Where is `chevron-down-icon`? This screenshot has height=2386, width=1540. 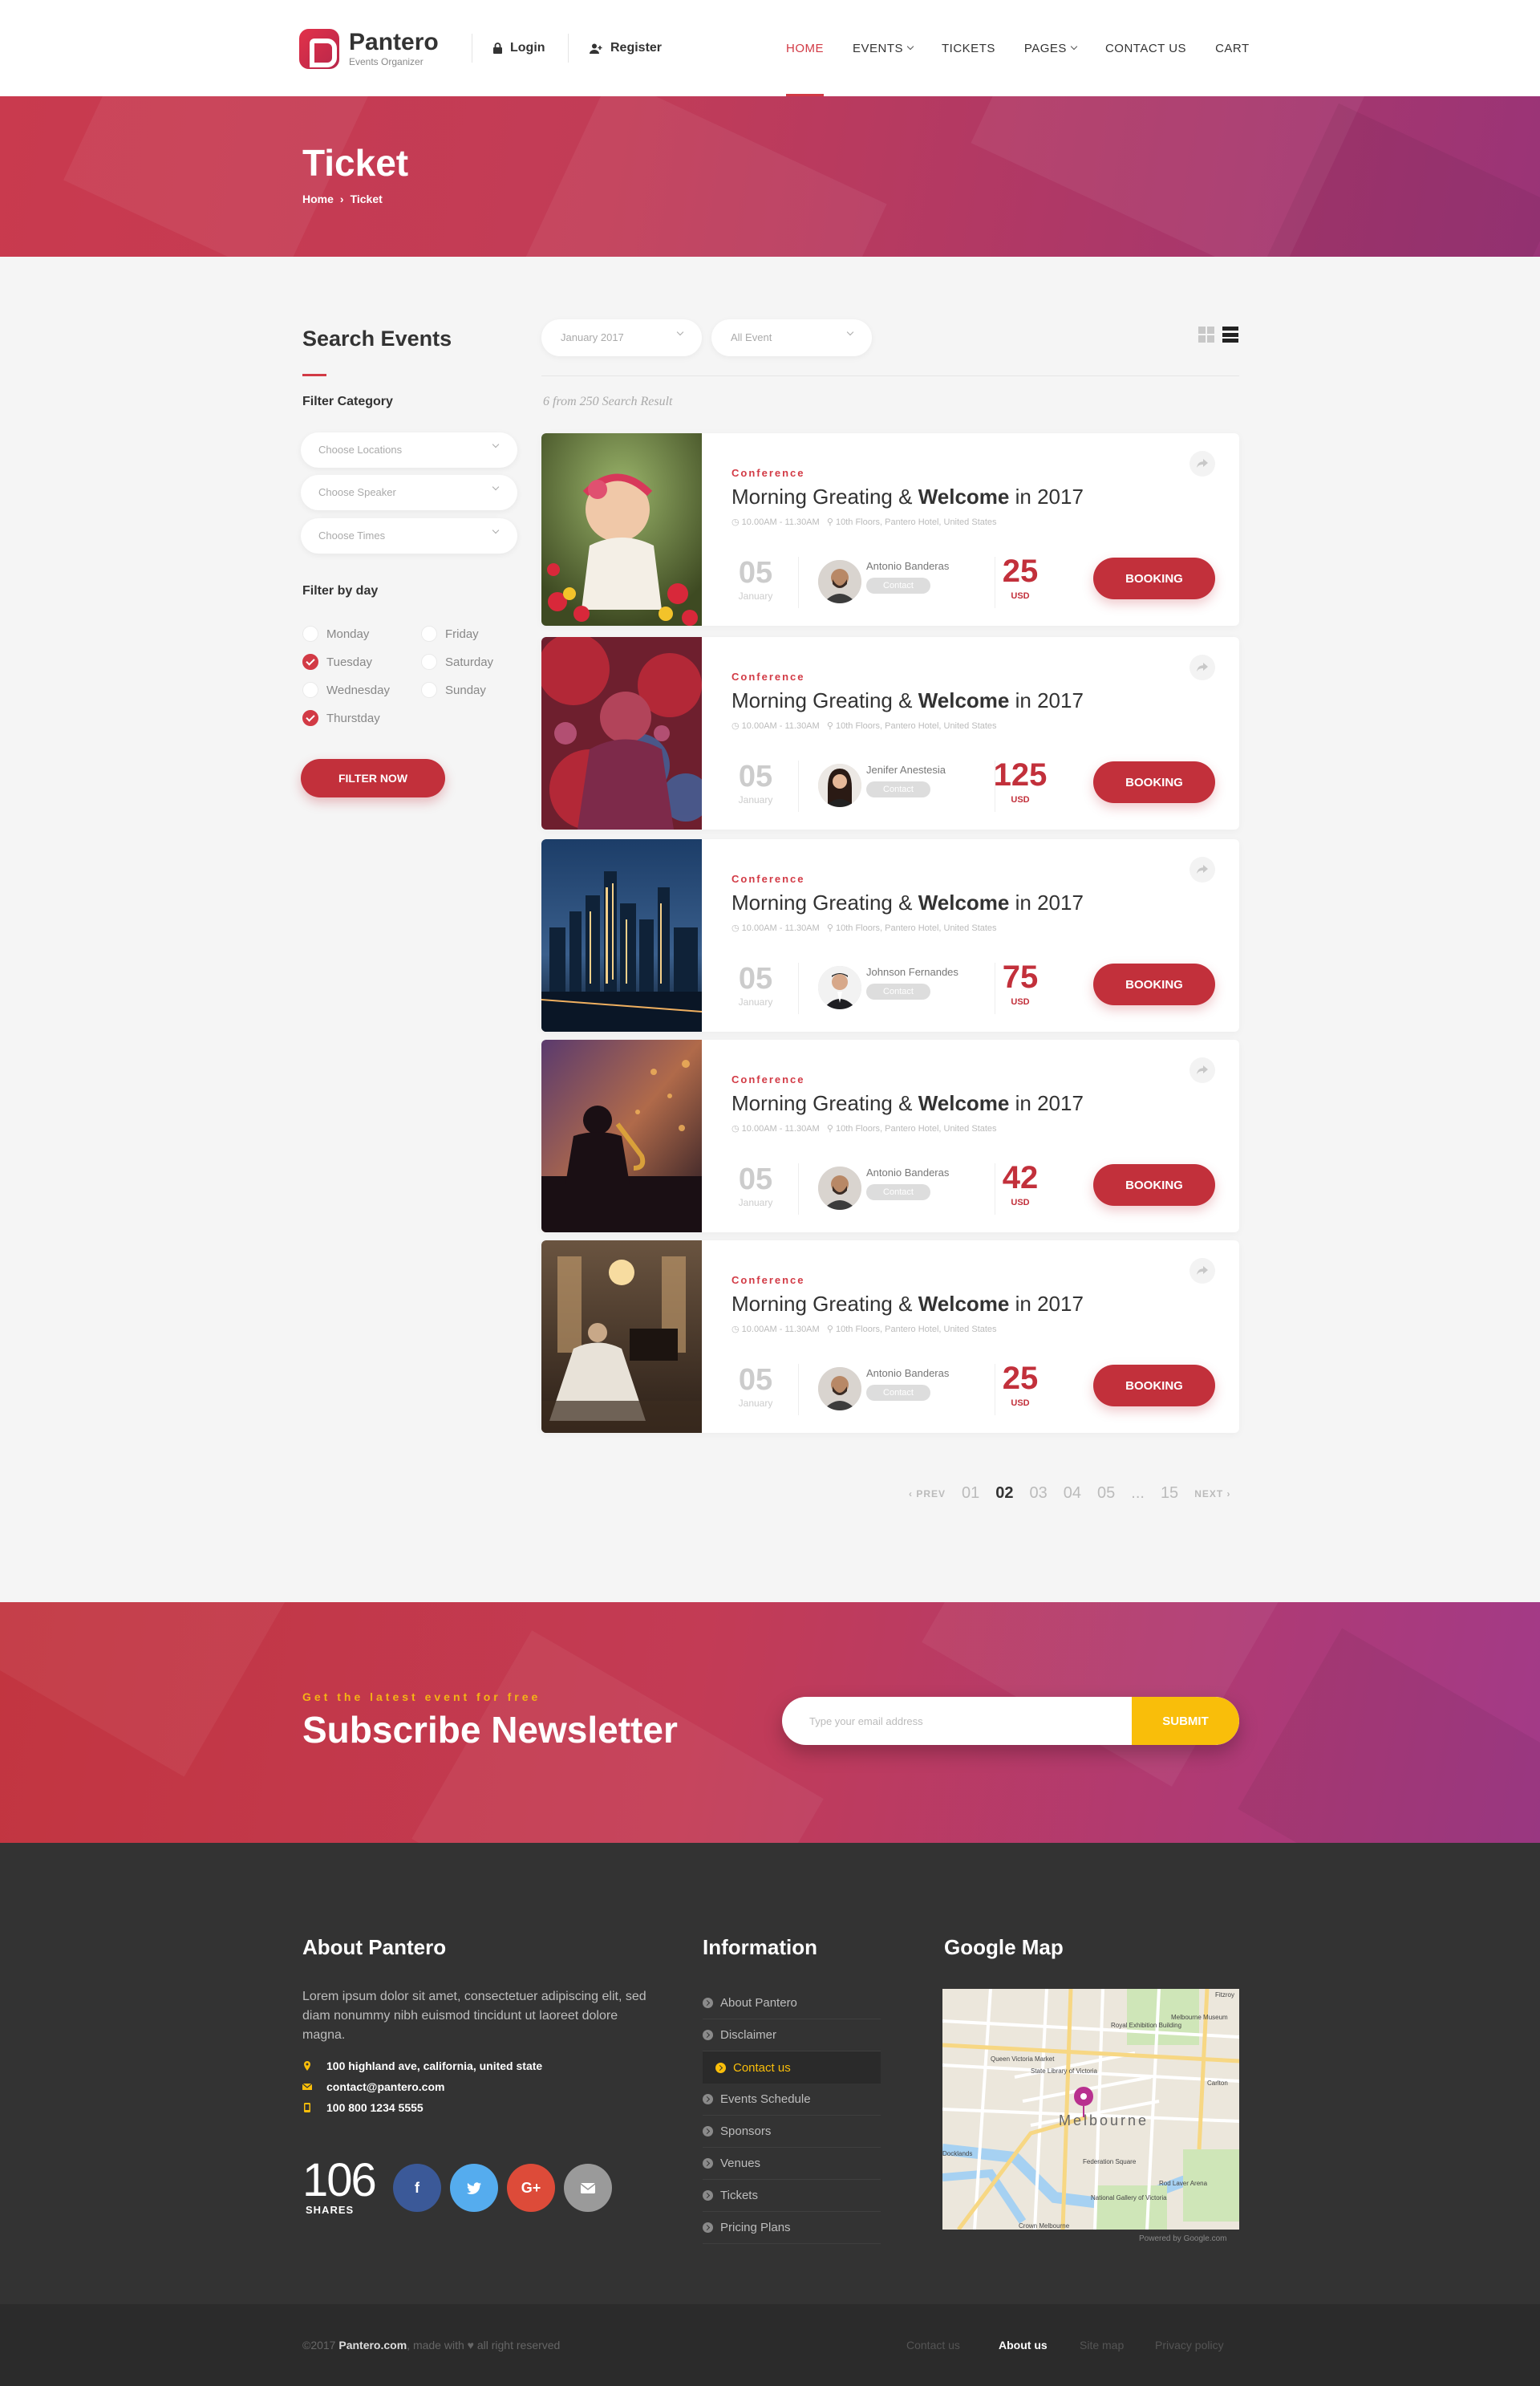 chevron-down-icon is located at coordinates (910, 47).